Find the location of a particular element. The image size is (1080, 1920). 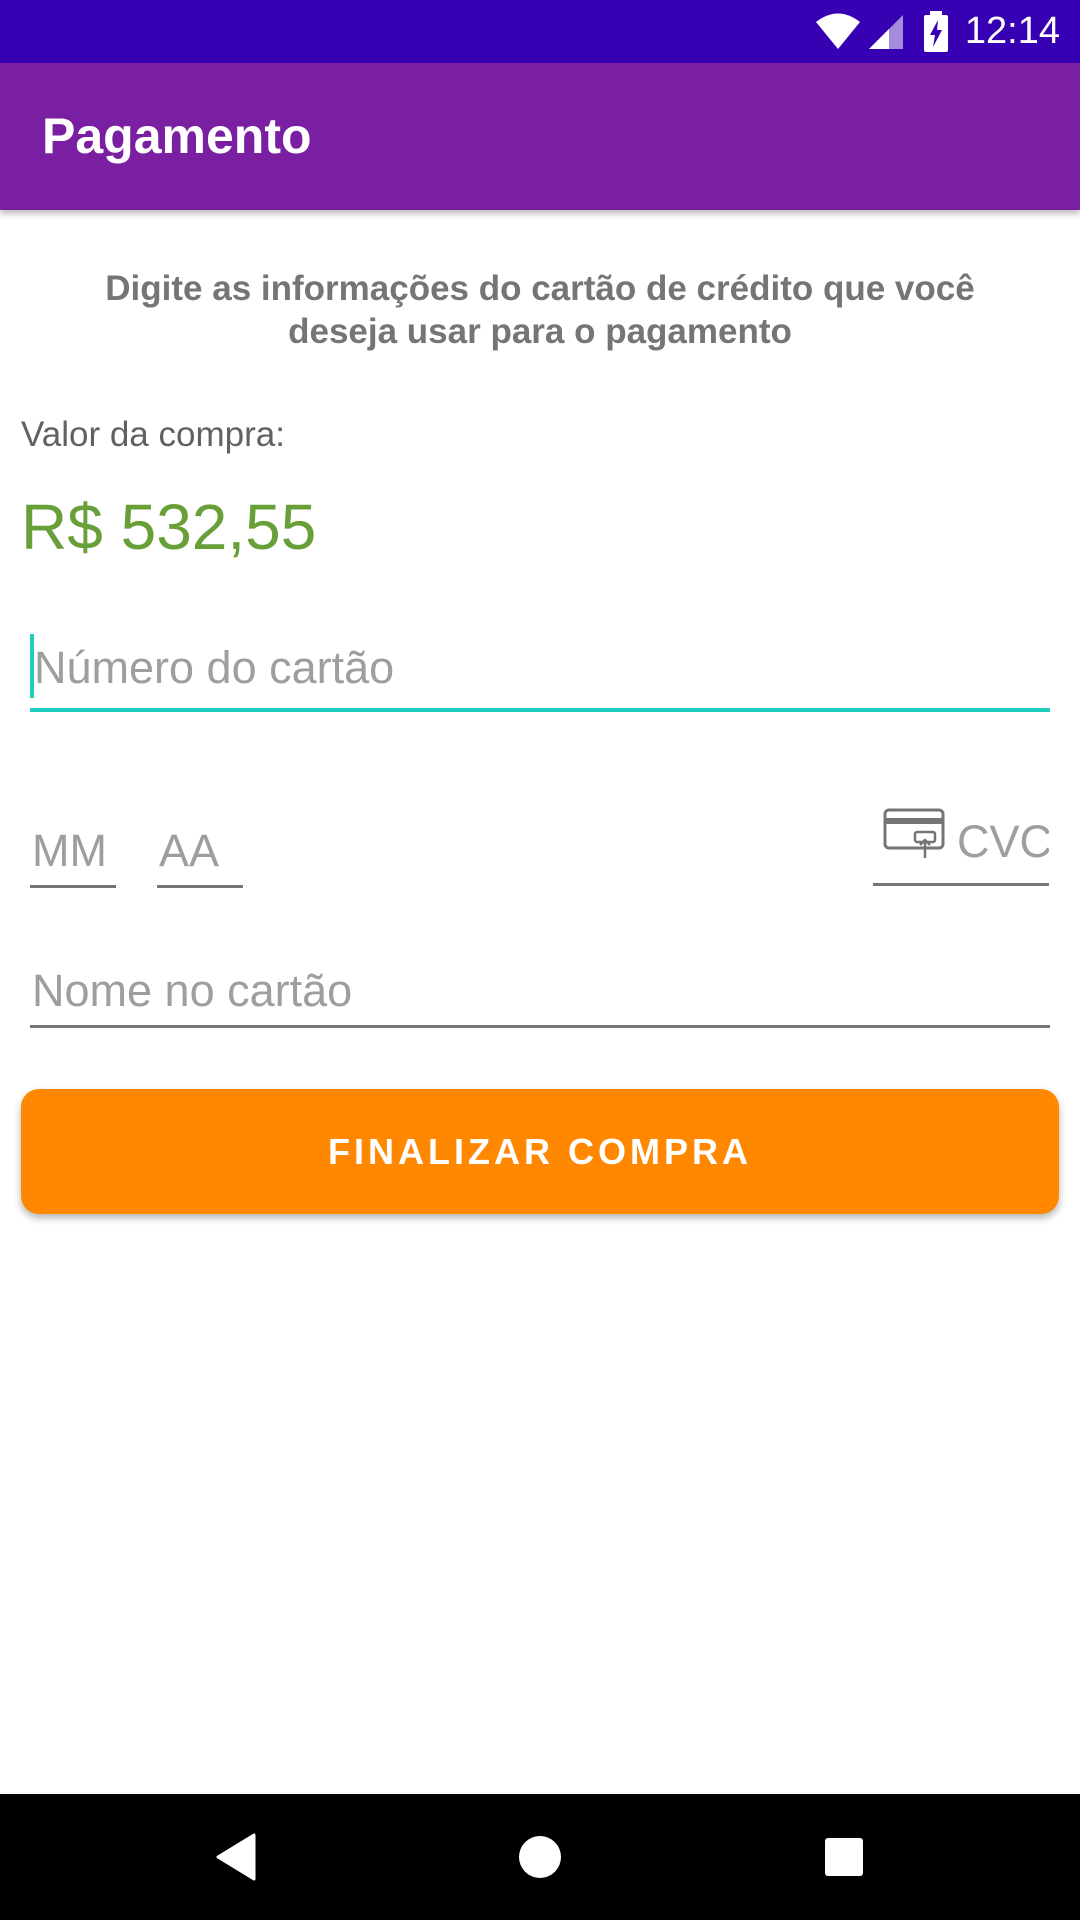

status-icons: 12:14 is located at coordinates (937, 31).